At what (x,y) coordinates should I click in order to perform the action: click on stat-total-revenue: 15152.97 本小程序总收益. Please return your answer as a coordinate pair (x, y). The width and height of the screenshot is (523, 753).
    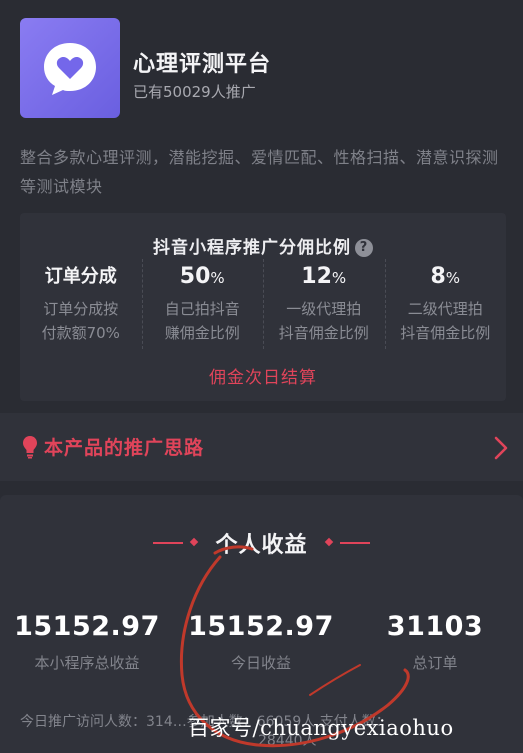
    Looking at the image, I should click on (87, 641).